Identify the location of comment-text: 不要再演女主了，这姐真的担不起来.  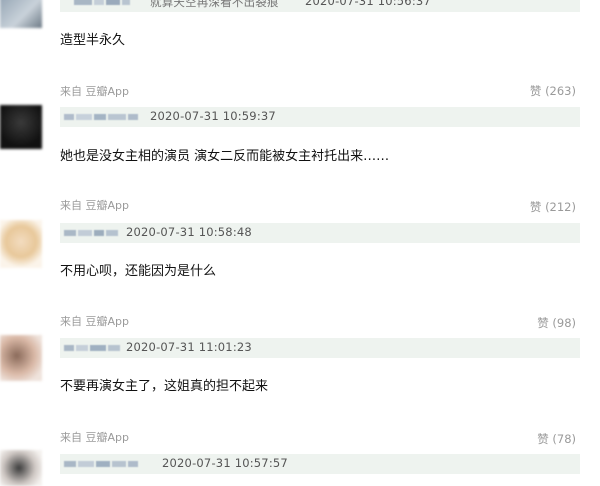
(164, 386).